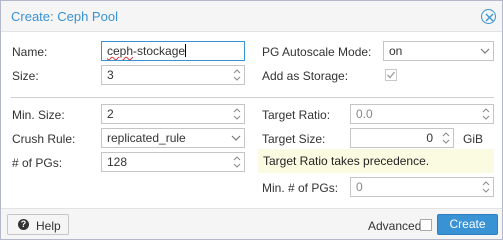  Describe the element at coordinates (173, 162) in the screenshot. I see `pgs-stepper: 128` at that location.